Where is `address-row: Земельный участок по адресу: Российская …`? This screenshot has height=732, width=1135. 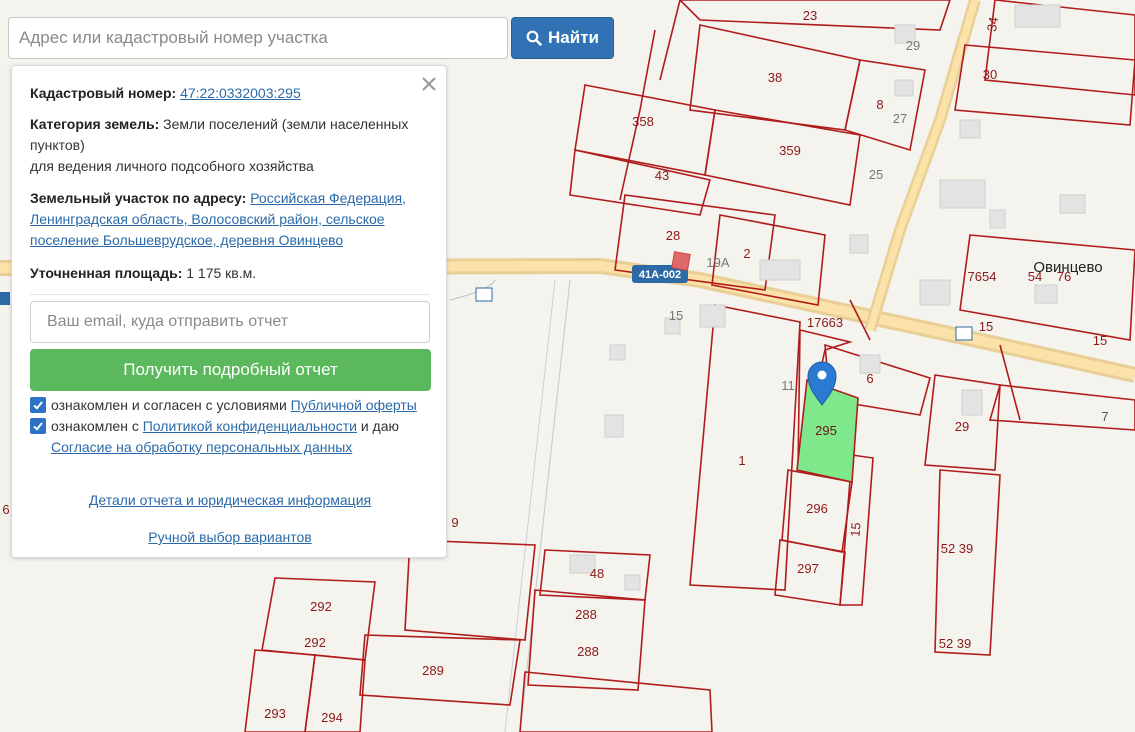
address-row: Земельный участок по адресу: Российская … is located at coordinates (218, 219).